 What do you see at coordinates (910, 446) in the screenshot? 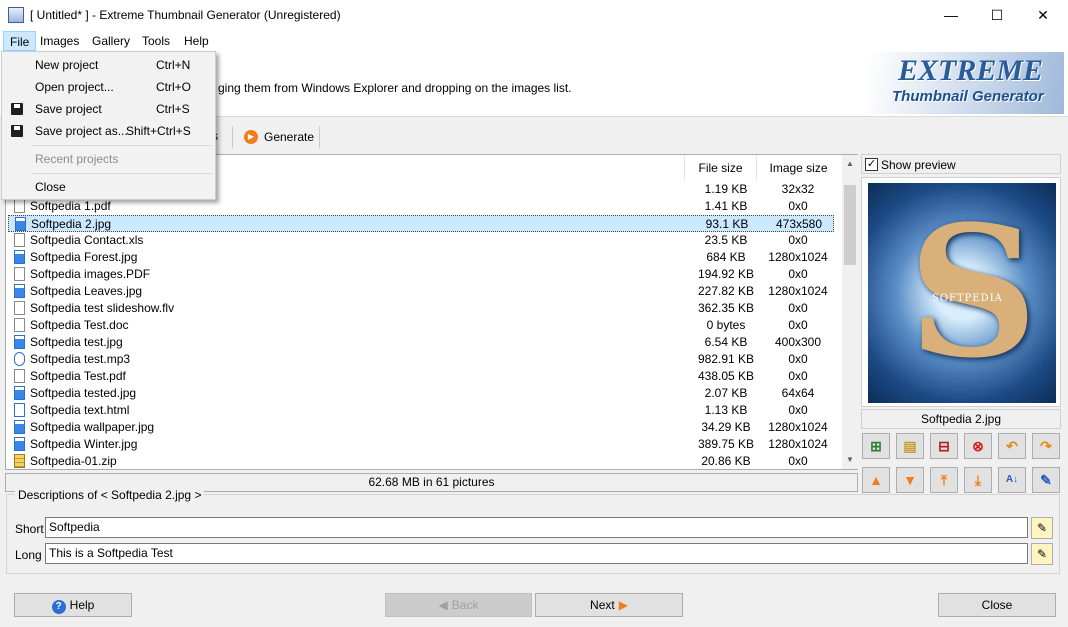
I see `add-folder-button: ▤` at bounding box center [910, 446].